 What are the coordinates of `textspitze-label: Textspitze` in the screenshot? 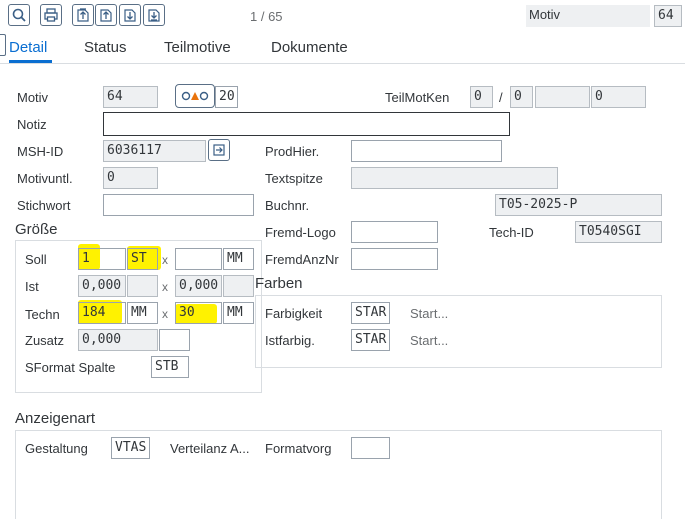 It's located at (294, 178).